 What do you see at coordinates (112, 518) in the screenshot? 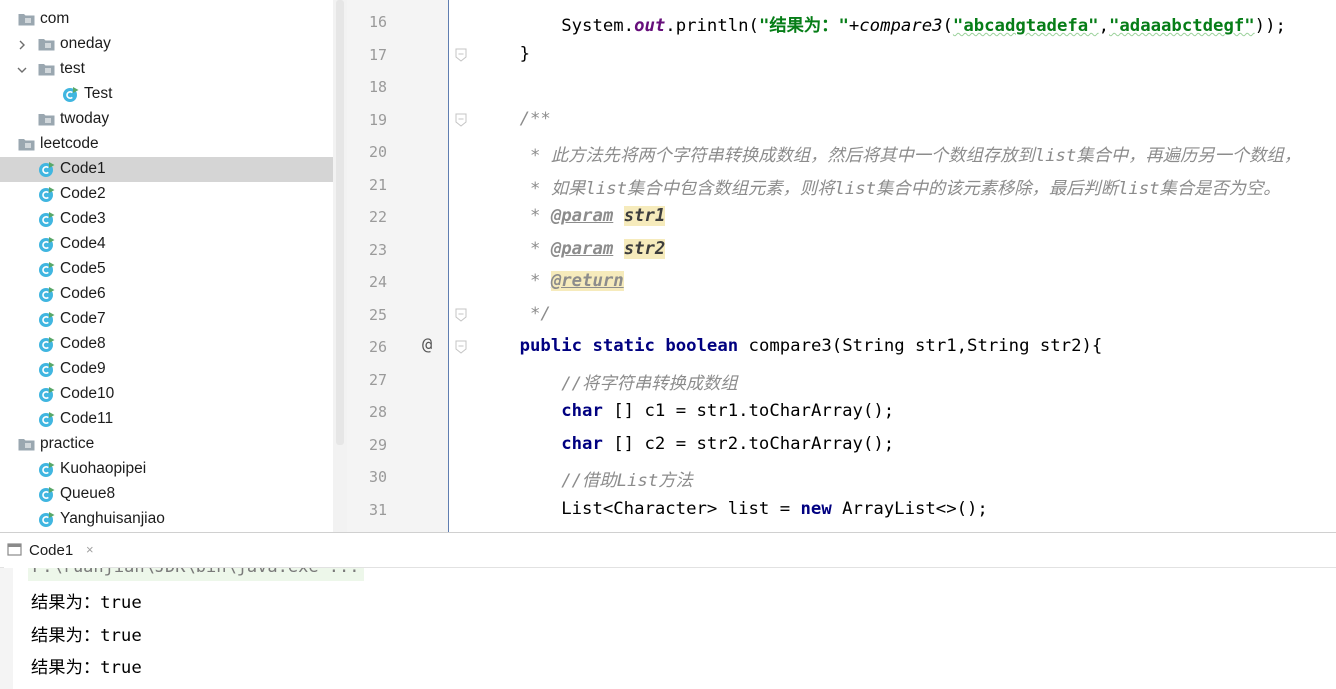
I see `tree-item-label: Yanghuisanjiao` at bounding box center [112, 518].